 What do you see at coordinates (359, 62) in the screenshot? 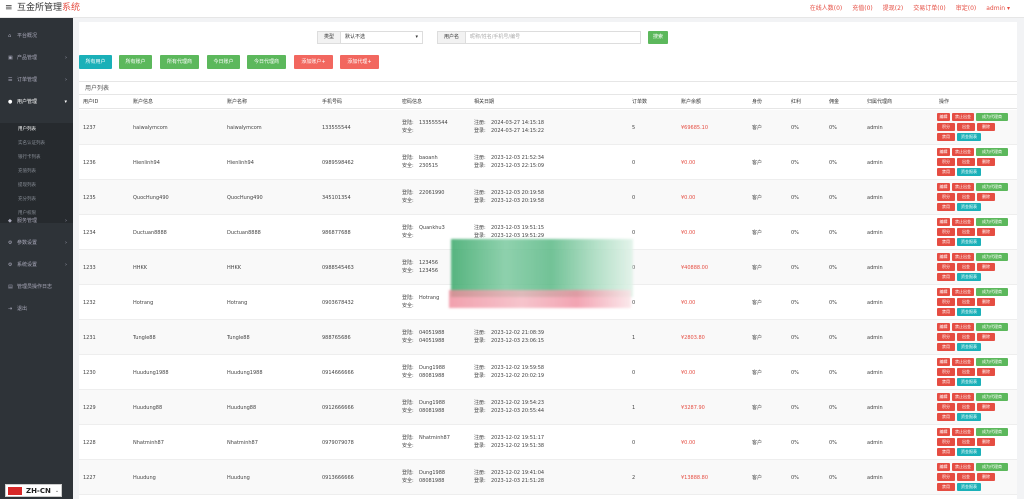
I see `add-agent-button: 添加代理+` at bounding box center [359, 62].